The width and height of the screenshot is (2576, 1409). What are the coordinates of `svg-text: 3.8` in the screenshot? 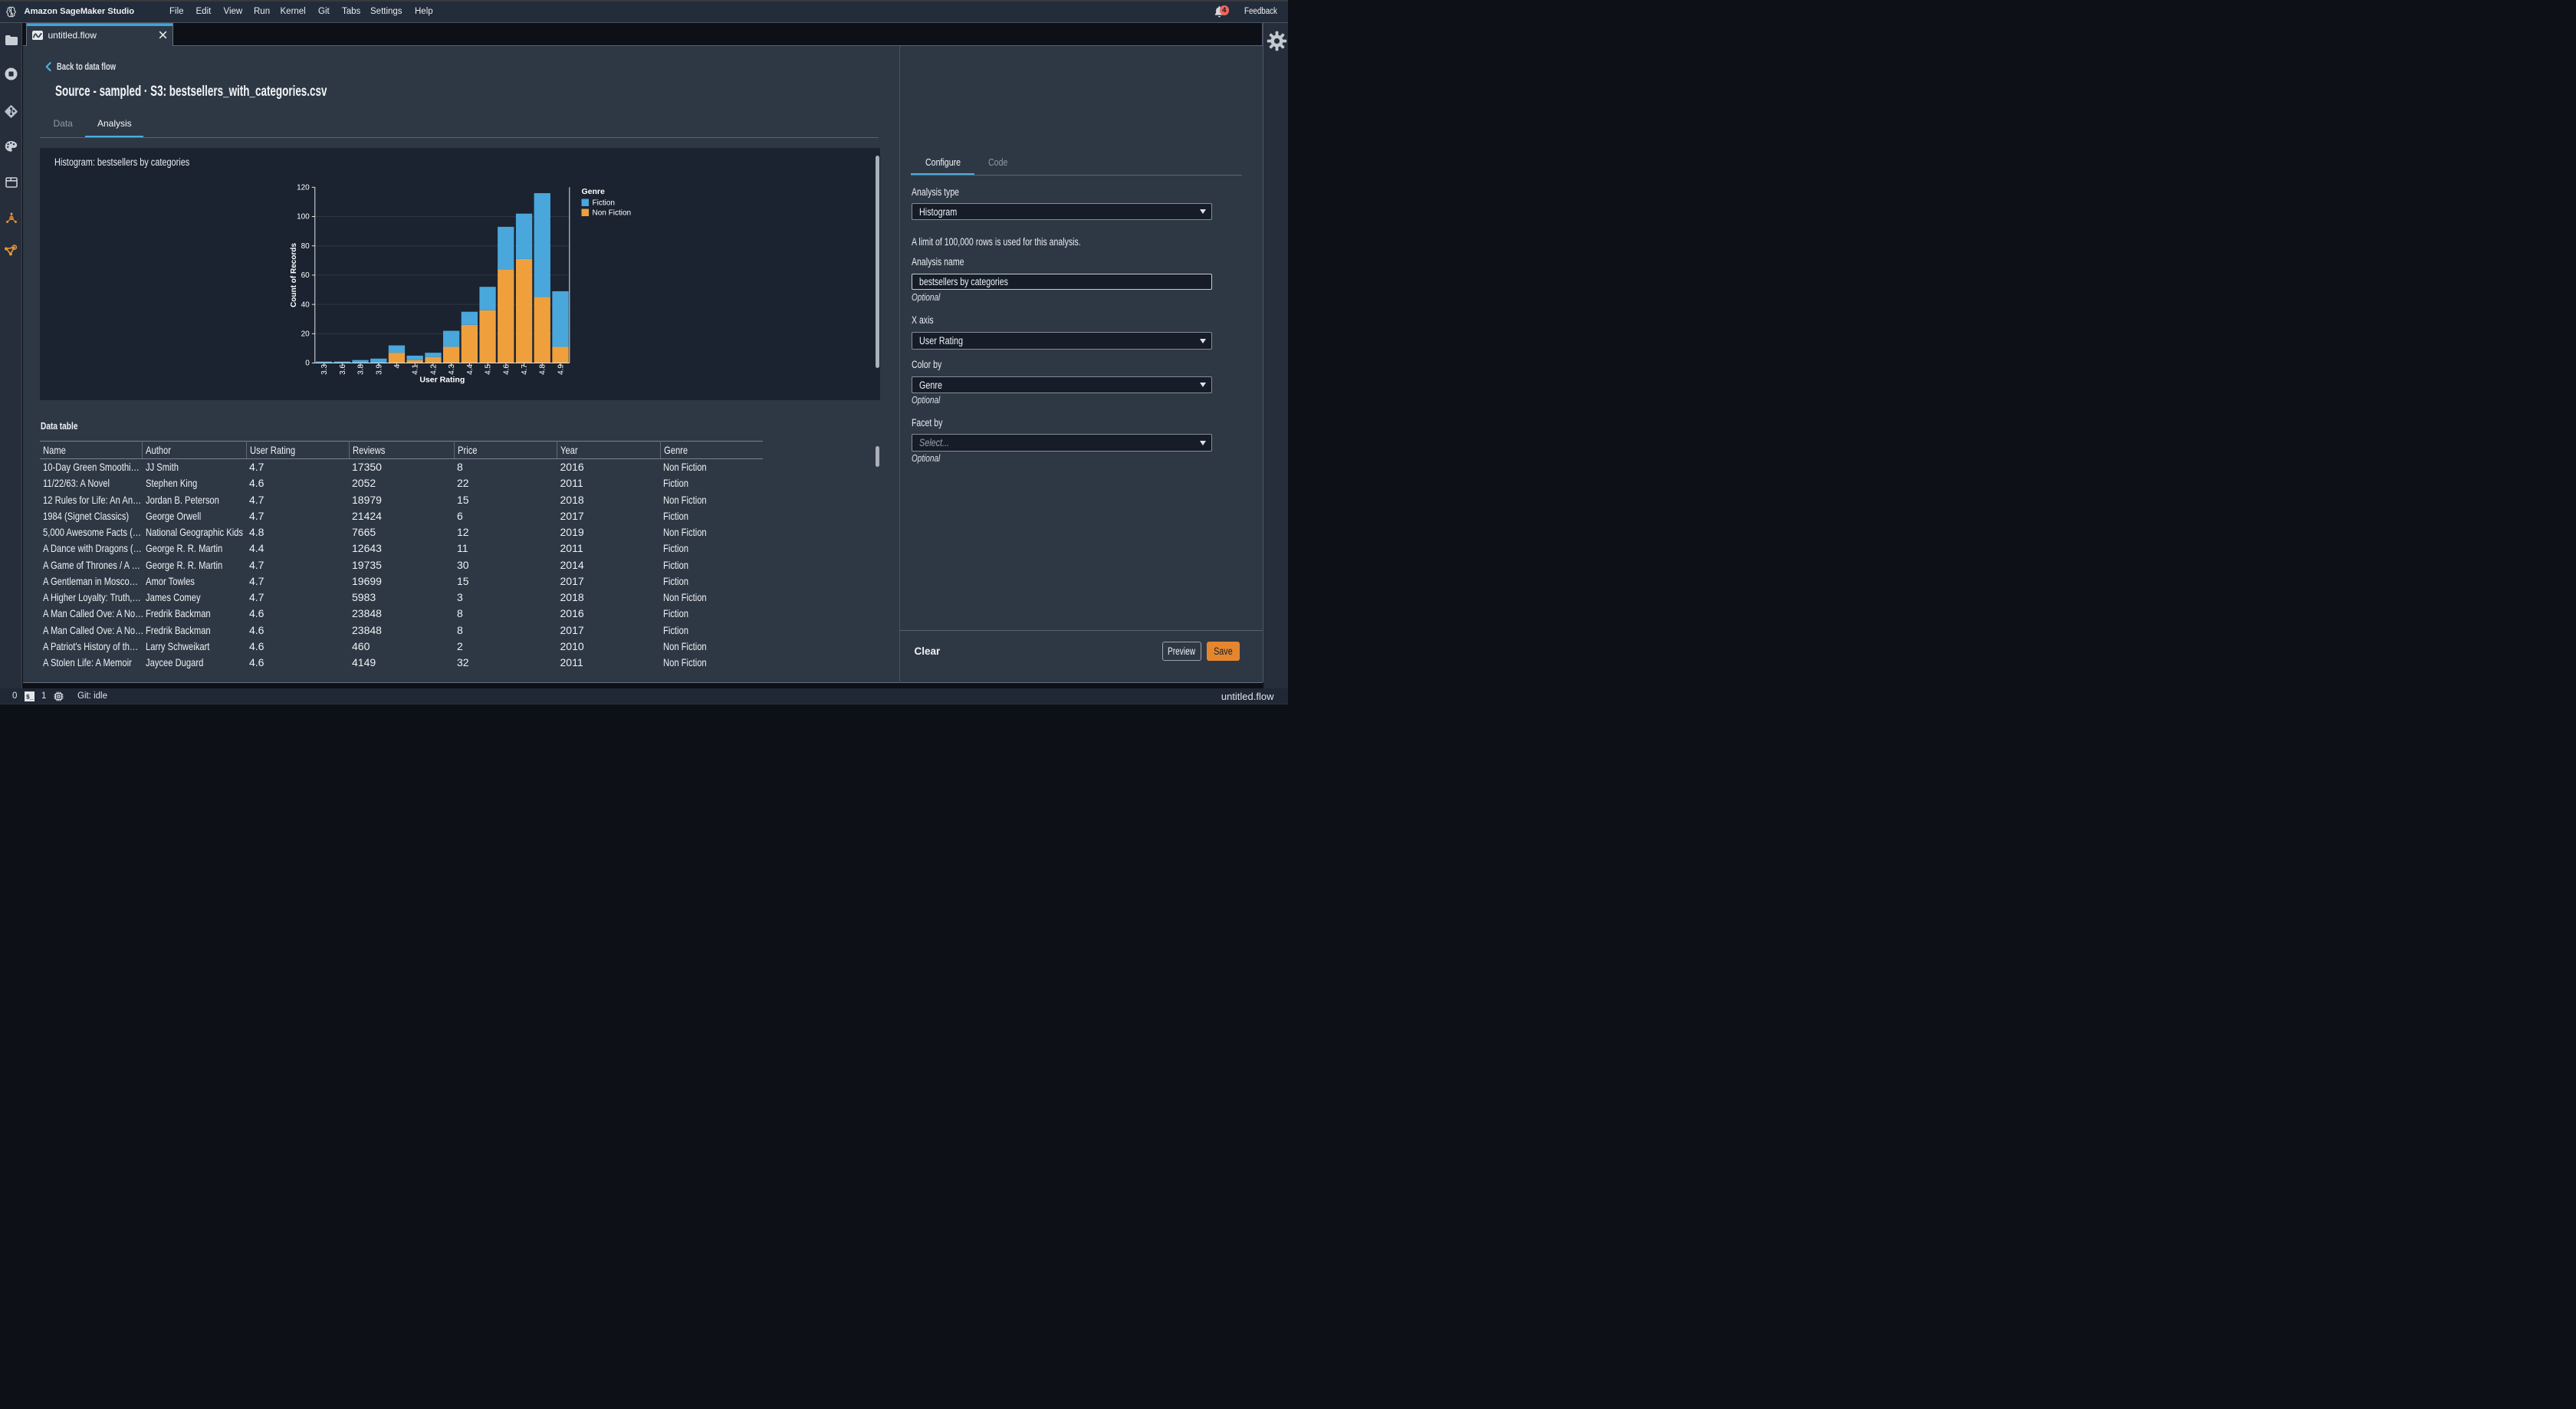 It's located at (362, 369).